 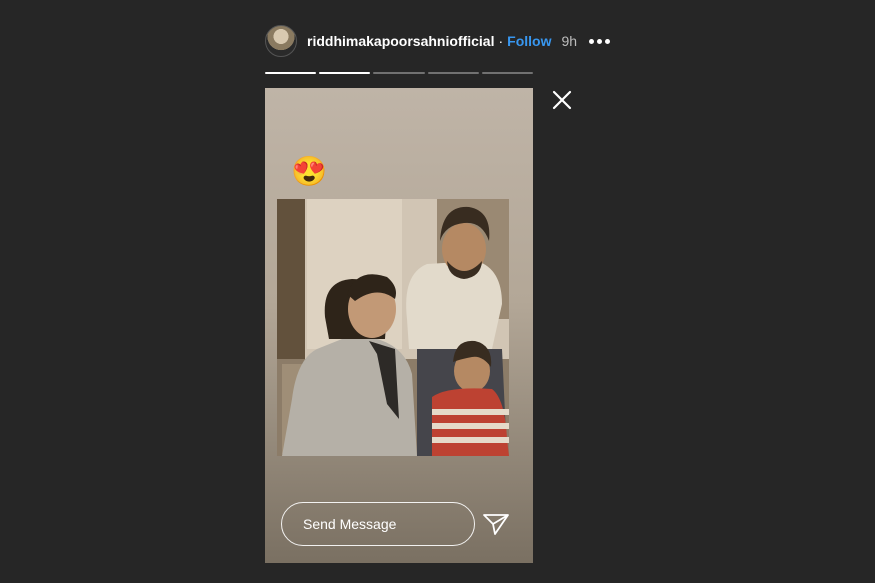 I want to click on heart-eyes-emoji-sticker: 😍, so click(x=309, y=172).